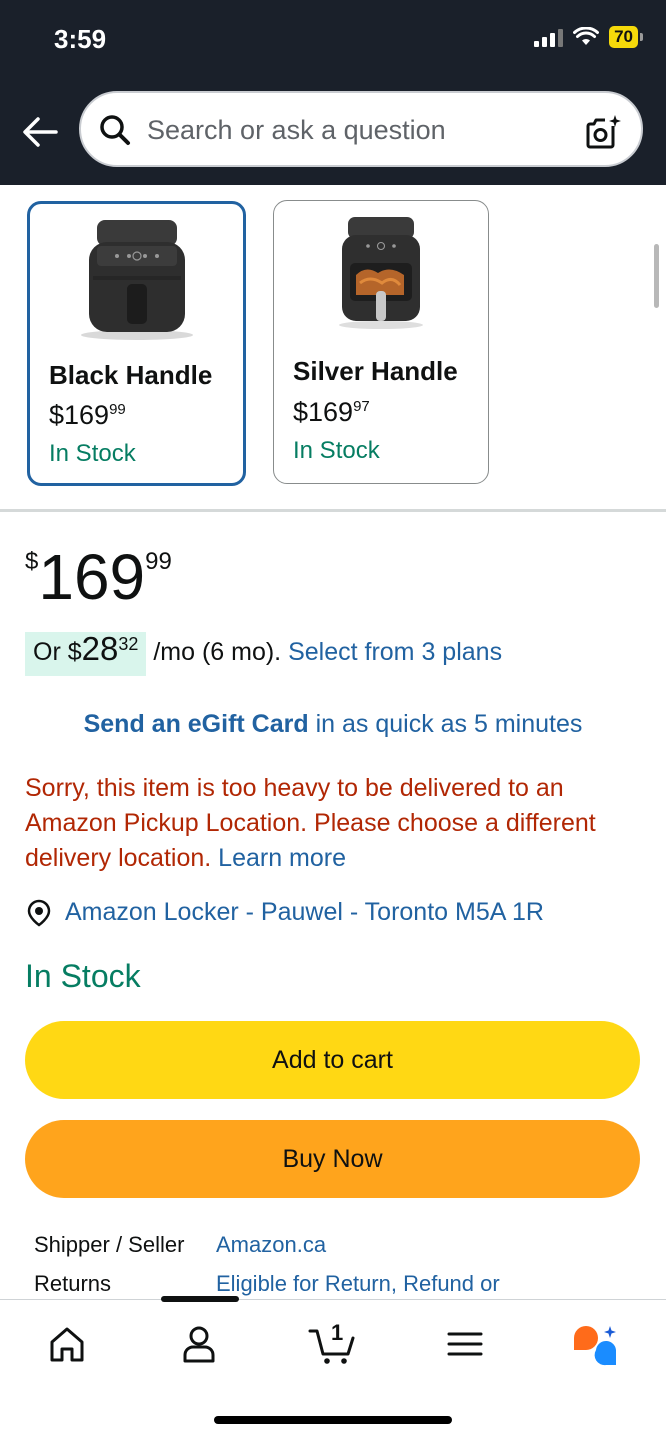 The width and height of the screenshot is (666, 1440). What do you see at coordinates (333, 510) in the screenshot?
I see `section-divider` at bounding box center [333, 510].